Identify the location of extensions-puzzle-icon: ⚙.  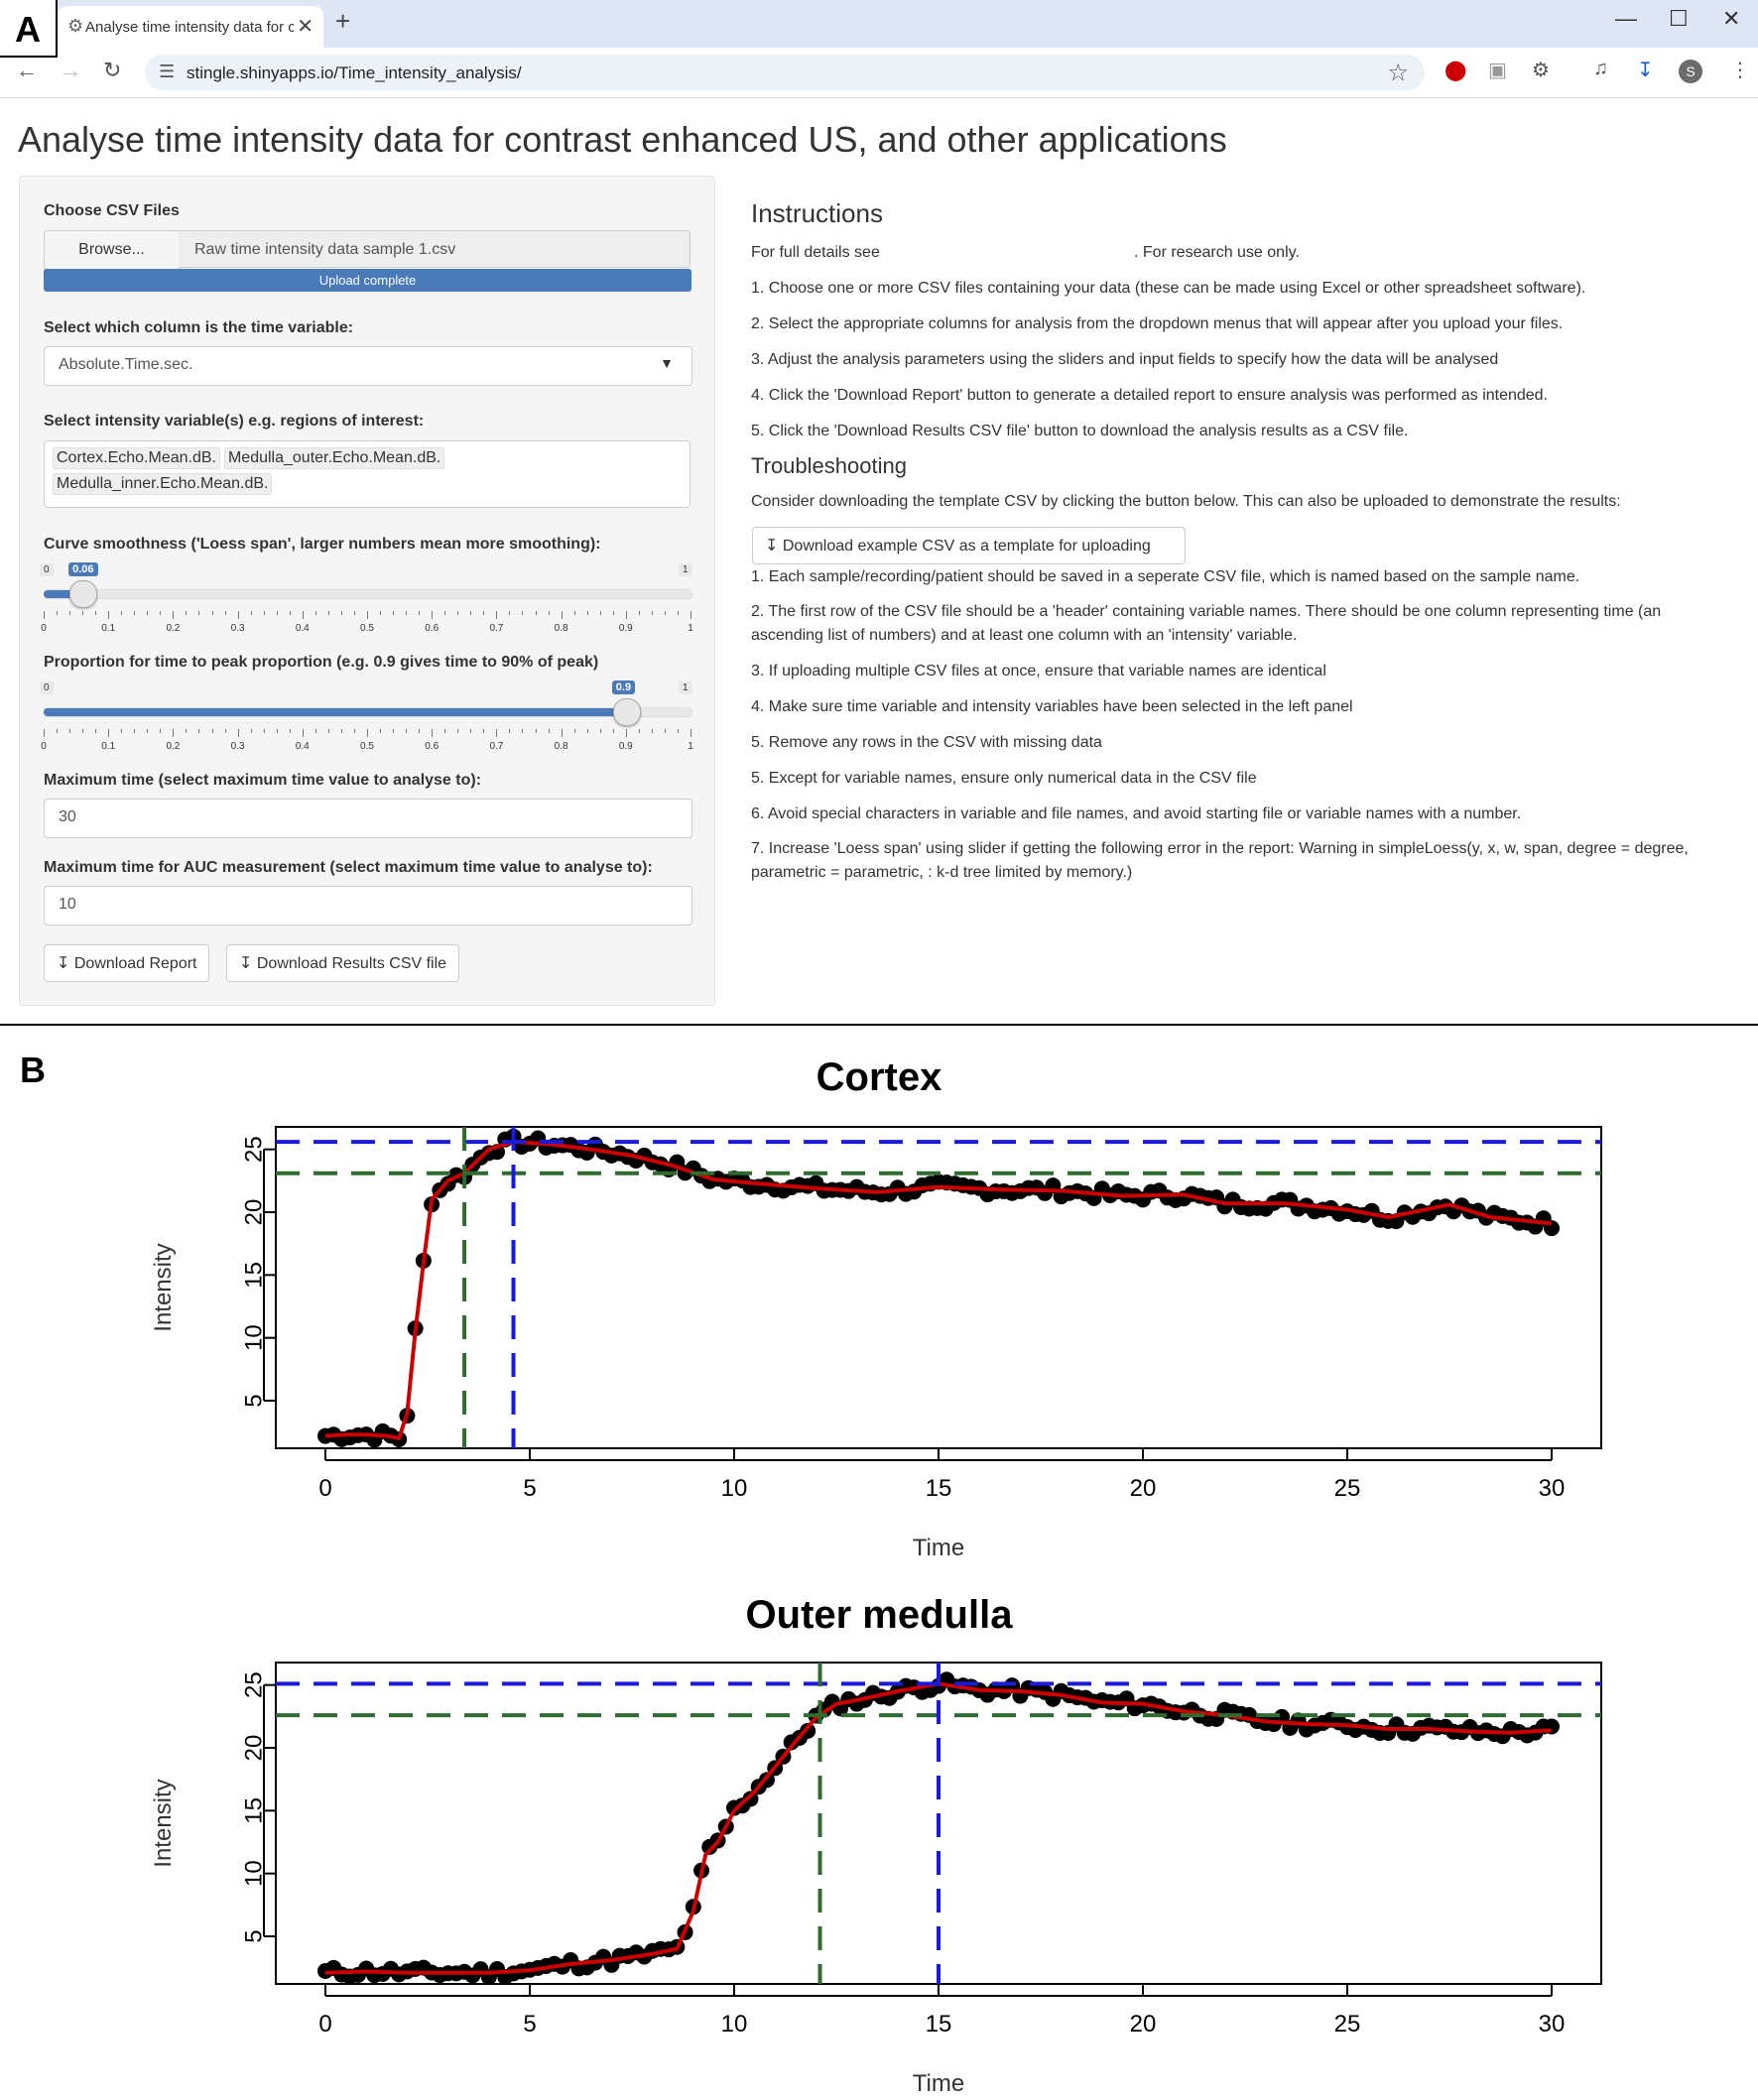
(1541, 70).